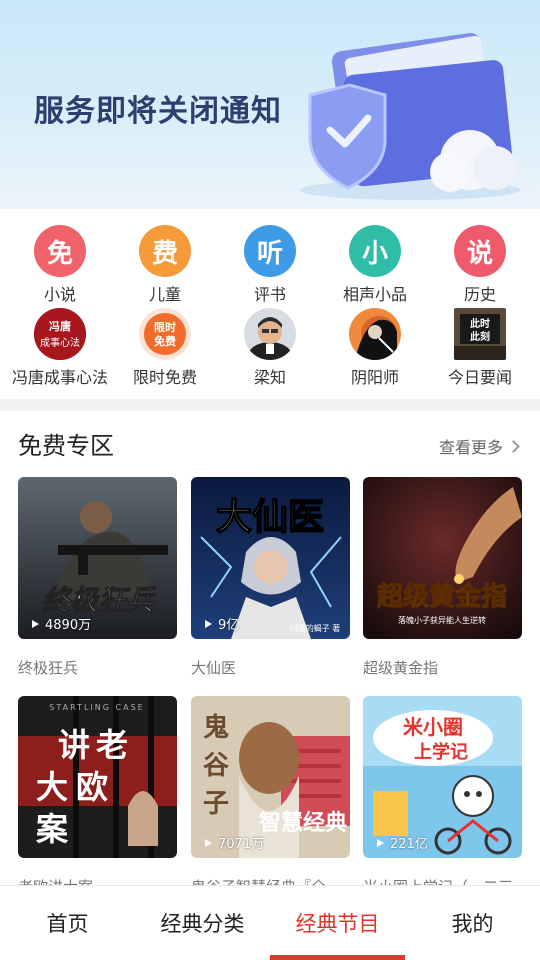 The width and height of the screenshot is (540, 960). What do you see at coordinates (52, 787) in the screenshot?
I see `svg-text: 大` at bounding box center [52, 787].